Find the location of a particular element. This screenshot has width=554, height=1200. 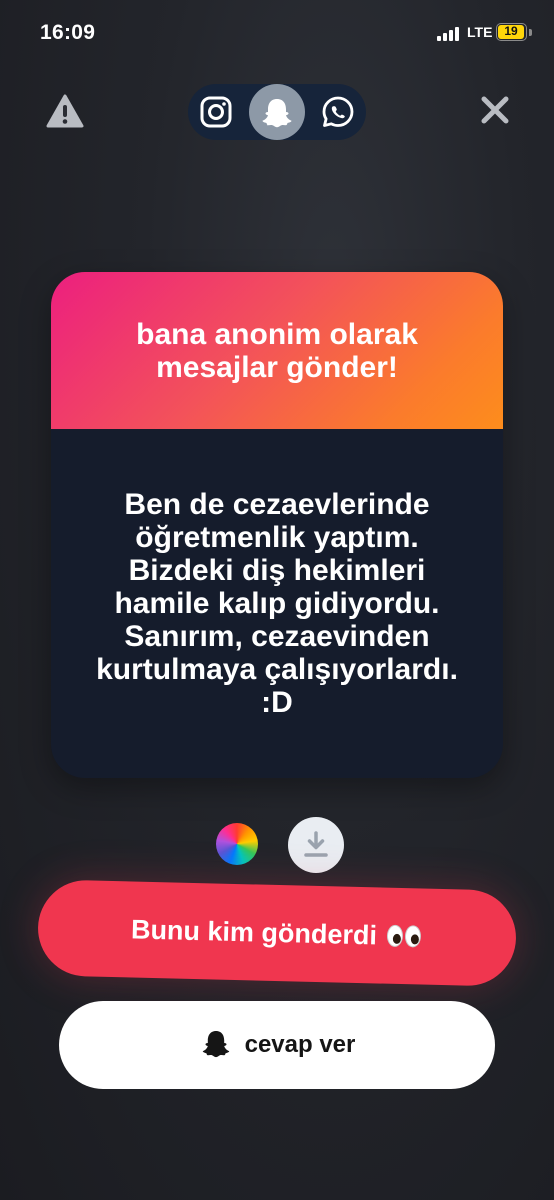

battery-level: 19 is located at coordinates (511, 31).